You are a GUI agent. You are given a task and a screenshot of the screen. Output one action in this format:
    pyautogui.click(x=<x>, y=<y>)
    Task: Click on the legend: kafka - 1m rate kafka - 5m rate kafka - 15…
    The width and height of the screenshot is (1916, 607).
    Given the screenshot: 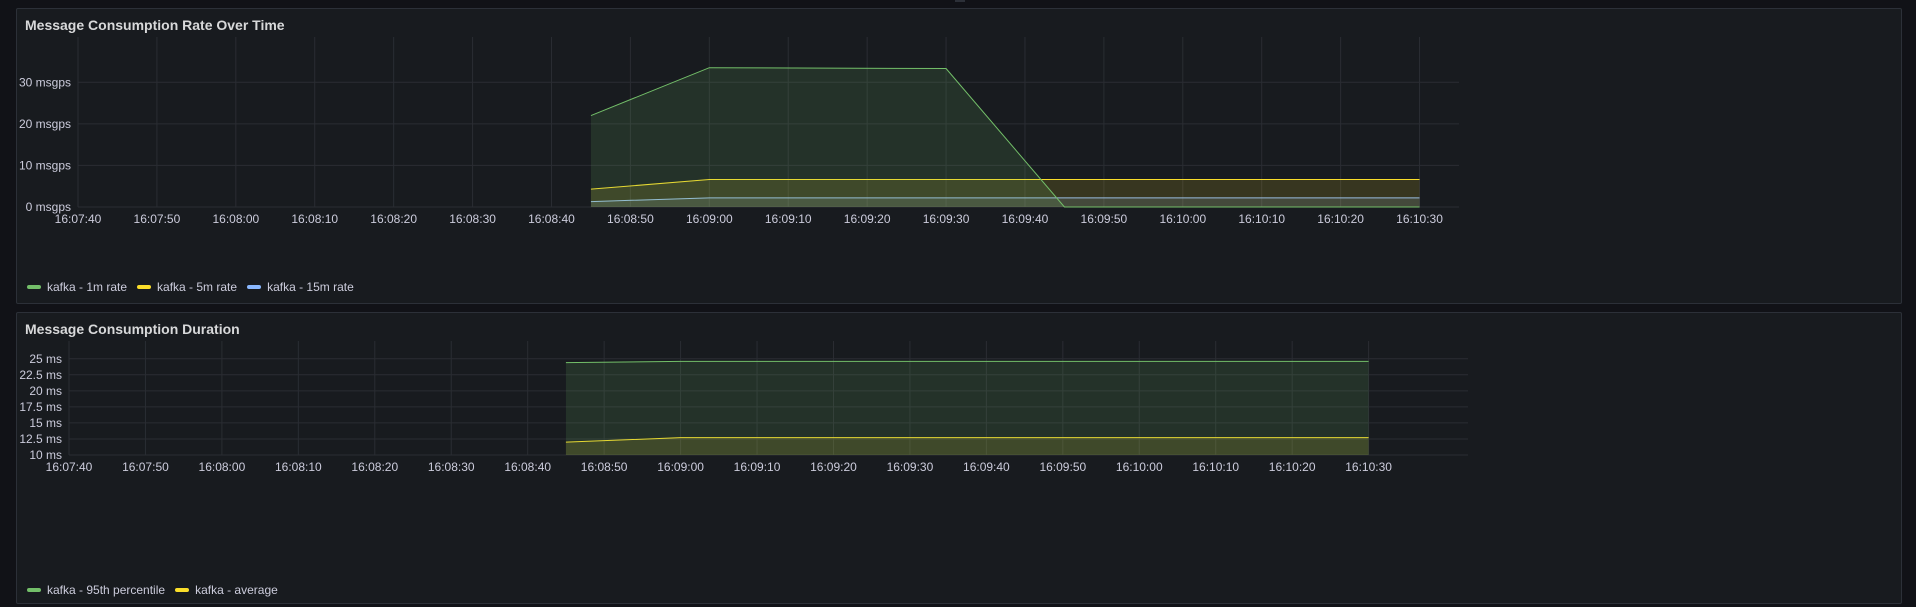 What is the action you would take?
    pyautogui.click(x=190, y=287)
    